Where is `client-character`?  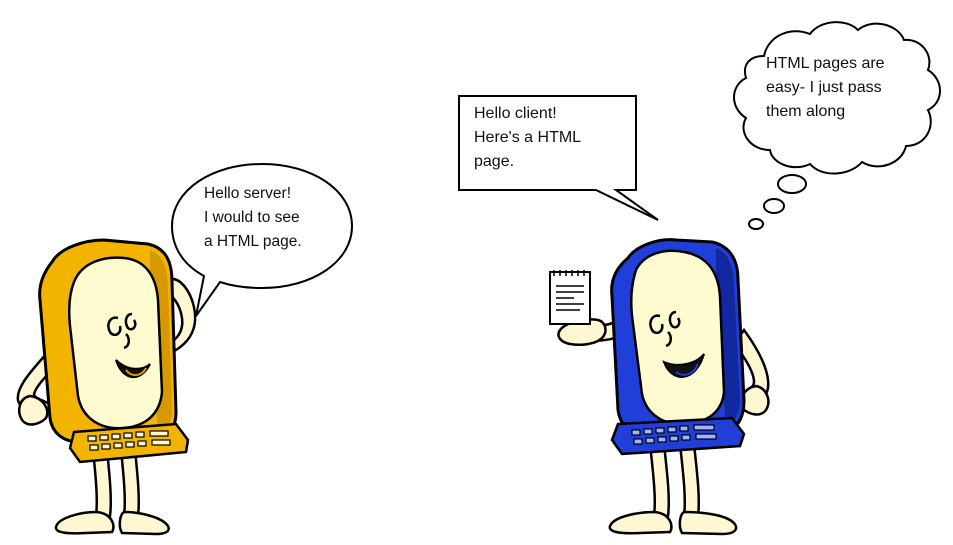 client-character is located at coordinates (106, 387).